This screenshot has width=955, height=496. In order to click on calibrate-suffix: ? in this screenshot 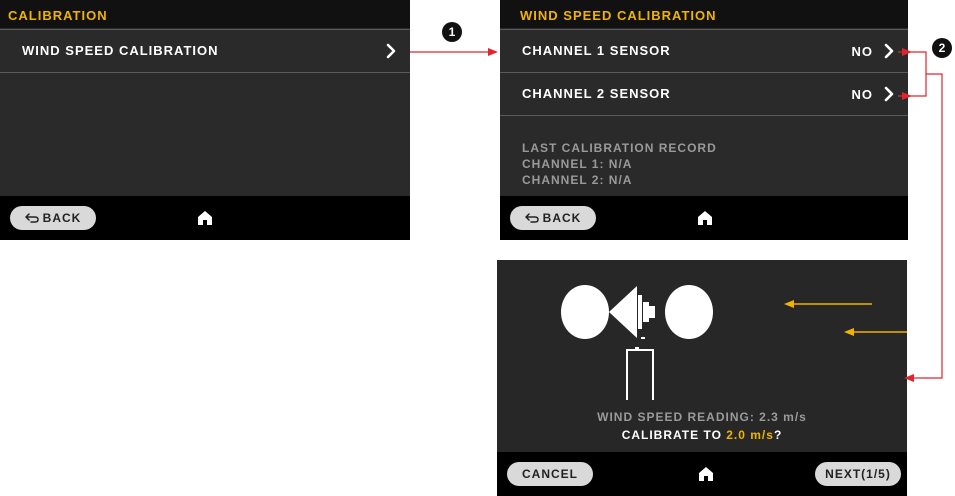, I will do `click(778, 435)`.